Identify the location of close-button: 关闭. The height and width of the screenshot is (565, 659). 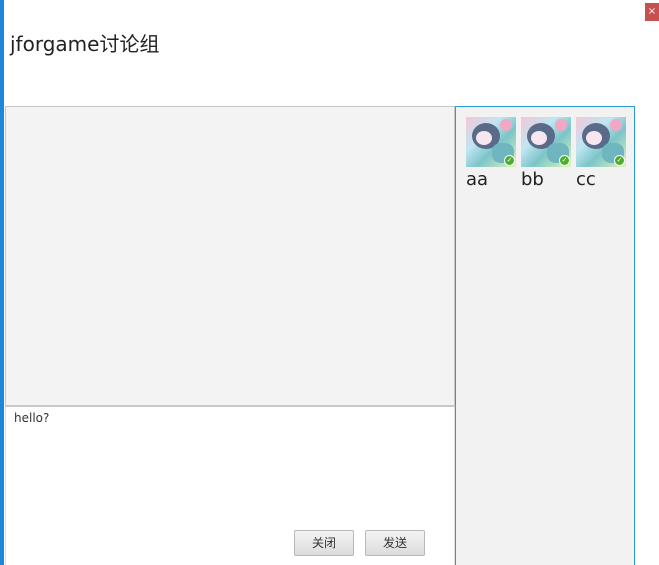
(324, 543).